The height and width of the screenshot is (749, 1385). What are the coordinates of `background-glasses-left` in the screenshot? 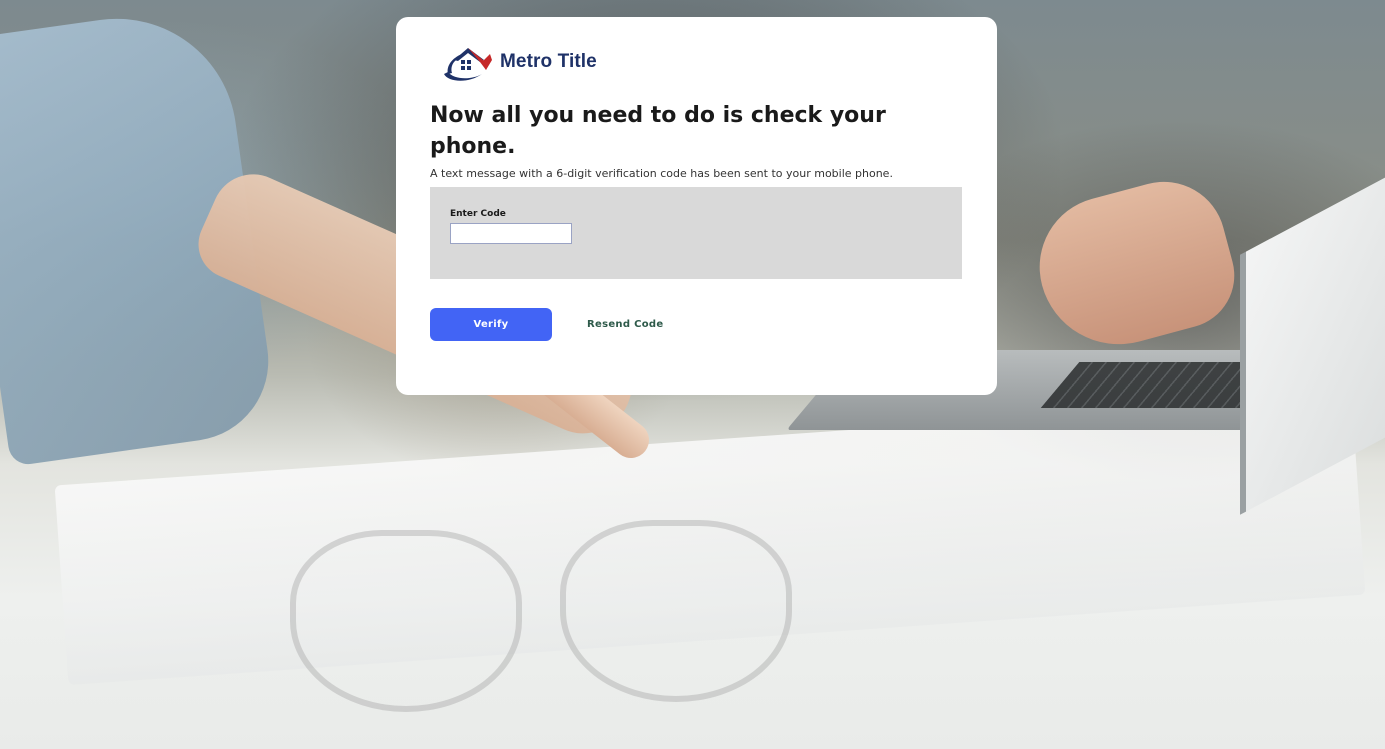 It's located at (406, 621).